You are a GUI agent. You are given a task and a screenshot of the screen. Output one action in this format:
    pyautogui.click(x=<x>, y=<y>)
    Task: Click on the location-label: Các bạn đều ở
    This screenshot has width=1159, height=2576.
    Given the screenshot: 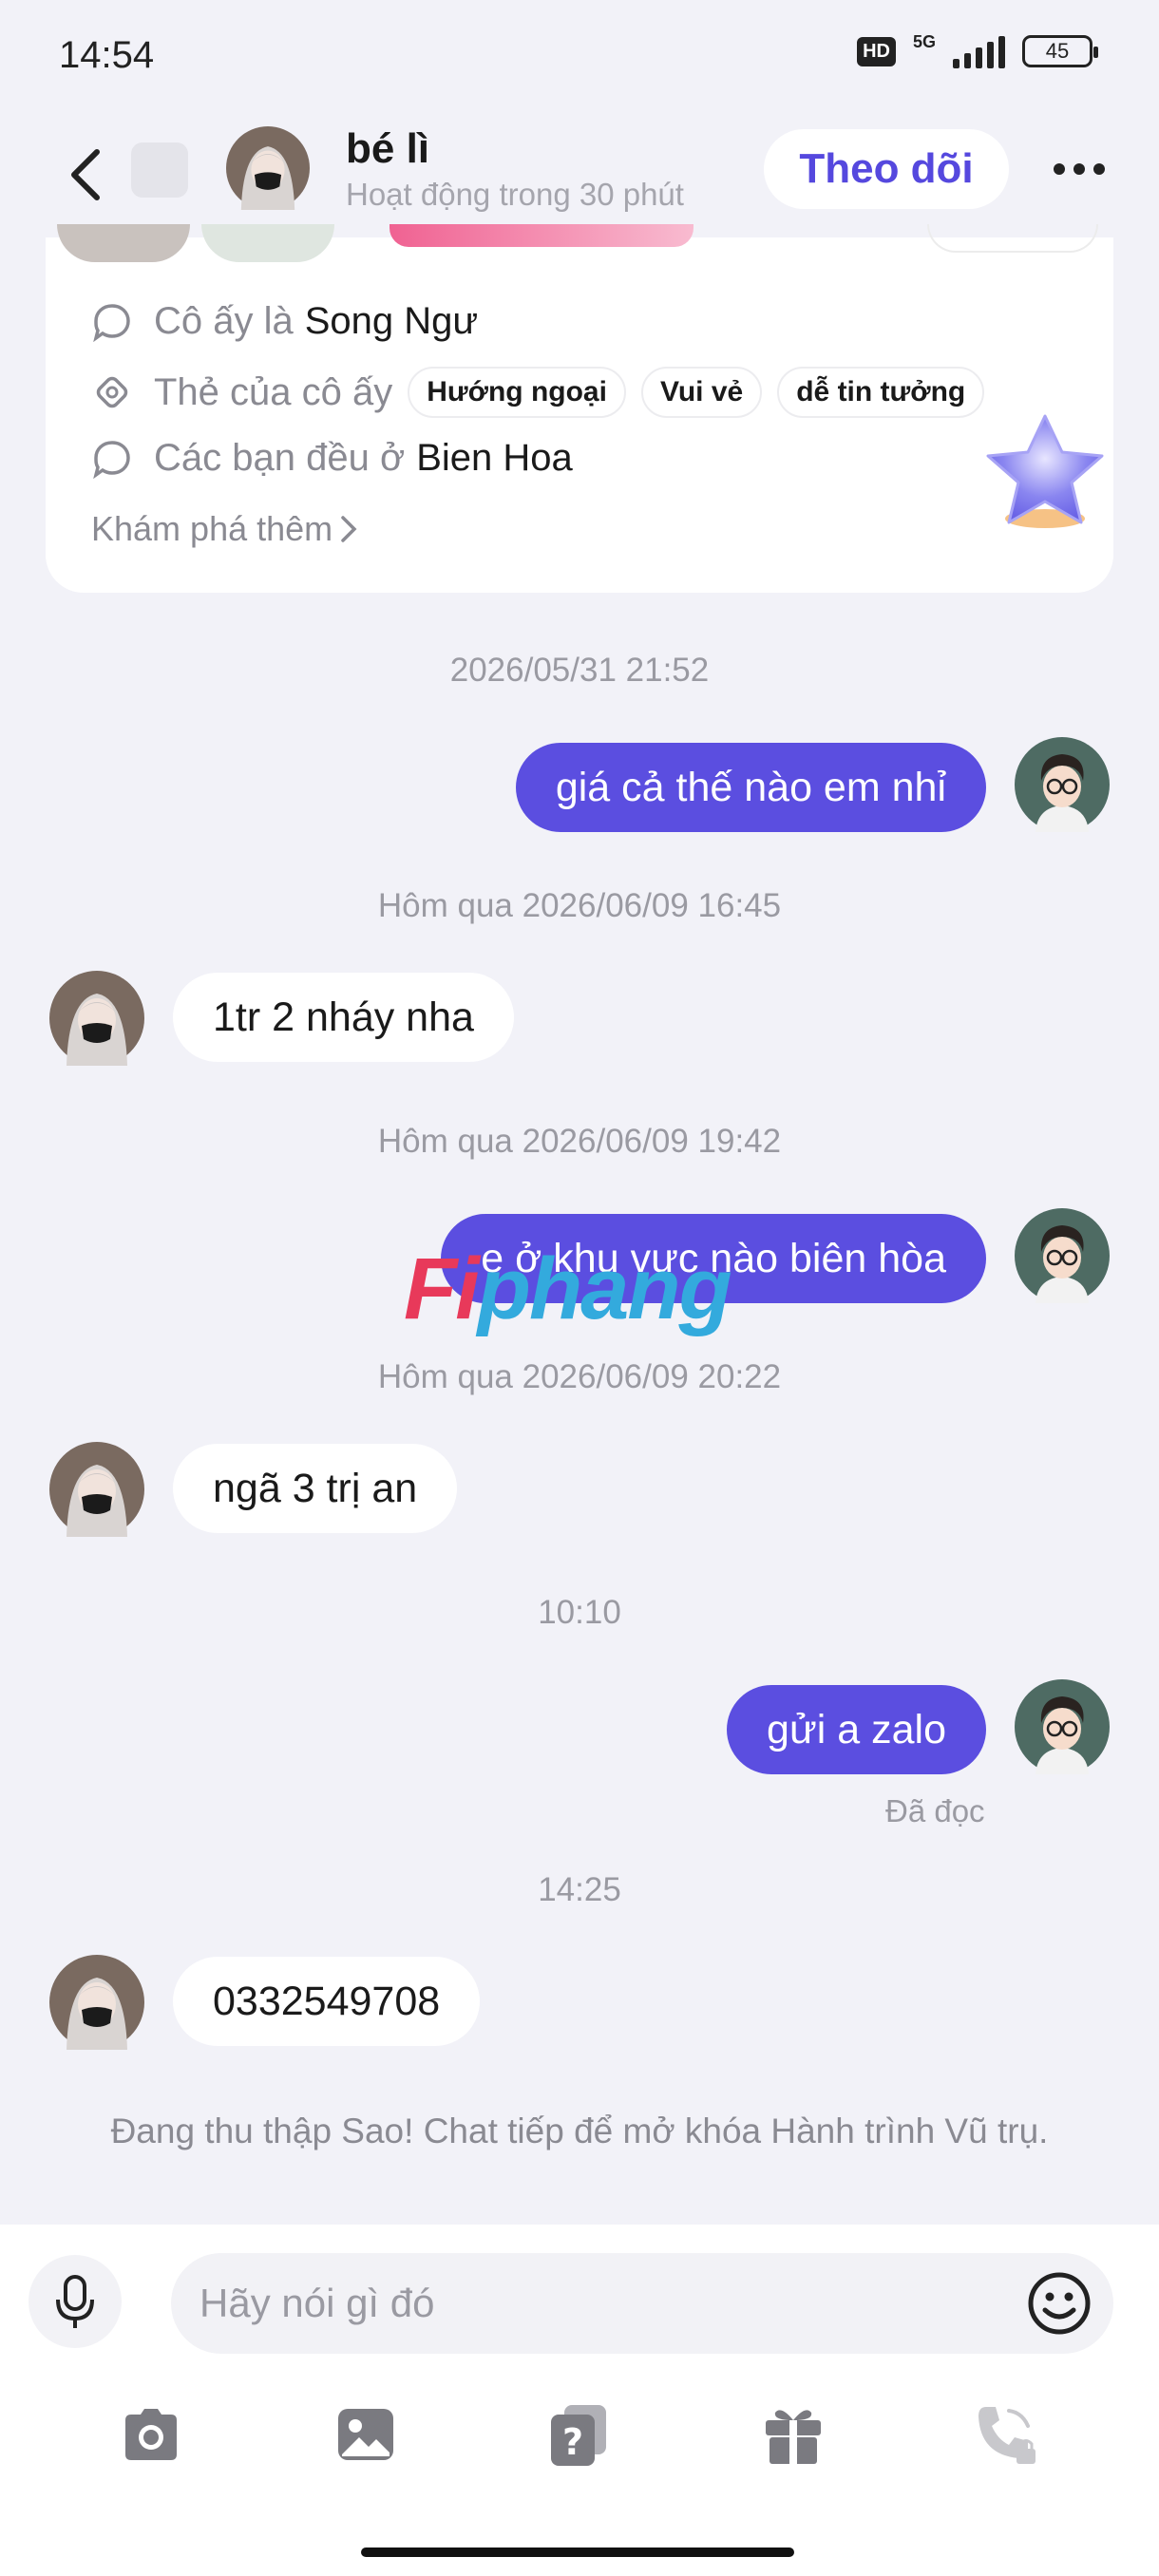 What is the action you would take?
    pyautogui.click(x=280, y=458)
    